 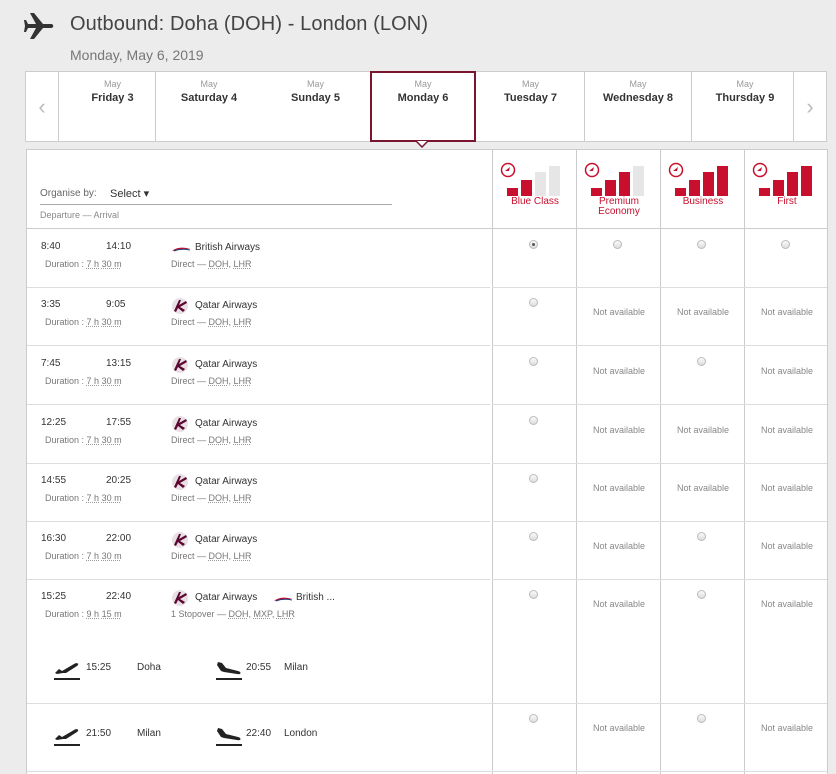 What do you see at coordinates (423, 106) in the screenshot?
I see `date-tab-selected: May Monday 6` at bounding box center [423, 106].